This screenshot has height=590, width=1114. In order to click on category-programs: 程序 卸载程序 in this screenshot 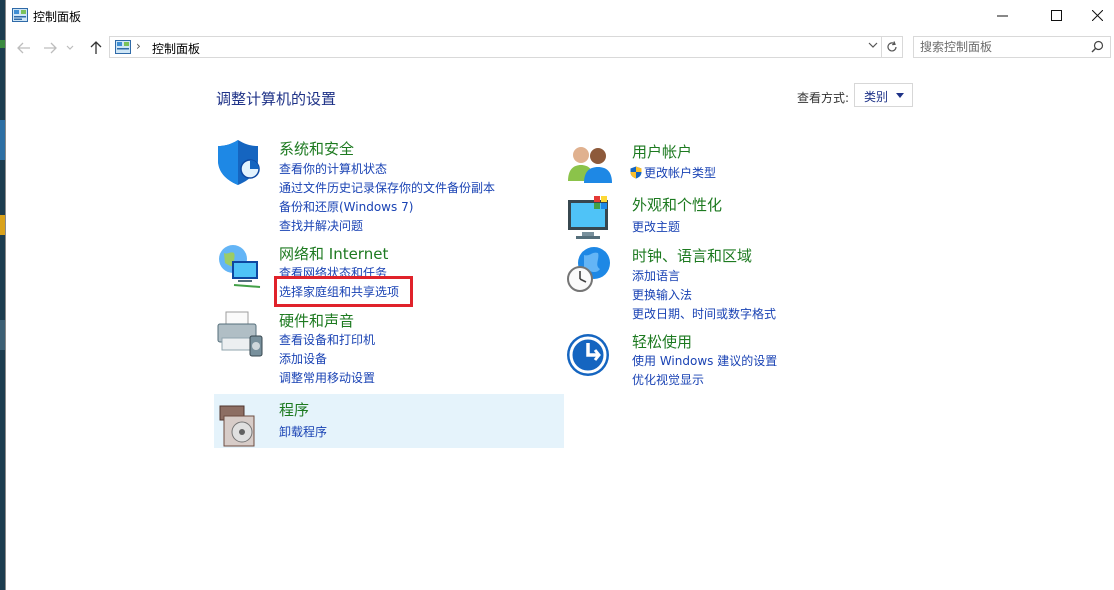, I will do `click(381, 423)`.